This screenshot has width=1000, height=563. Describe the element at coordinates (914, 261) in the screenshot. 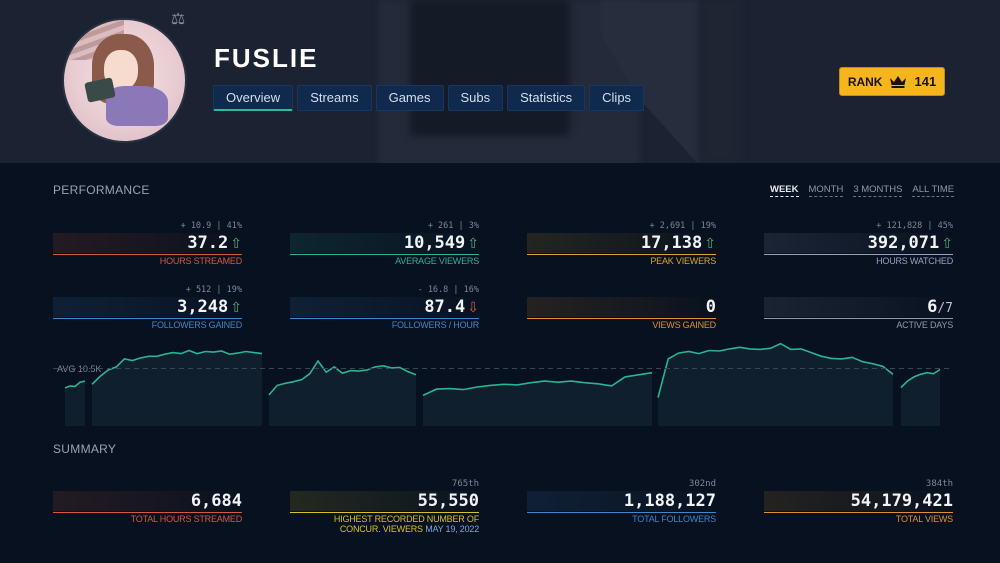

I see `stat-label: HOURS WATCHED` at that location.